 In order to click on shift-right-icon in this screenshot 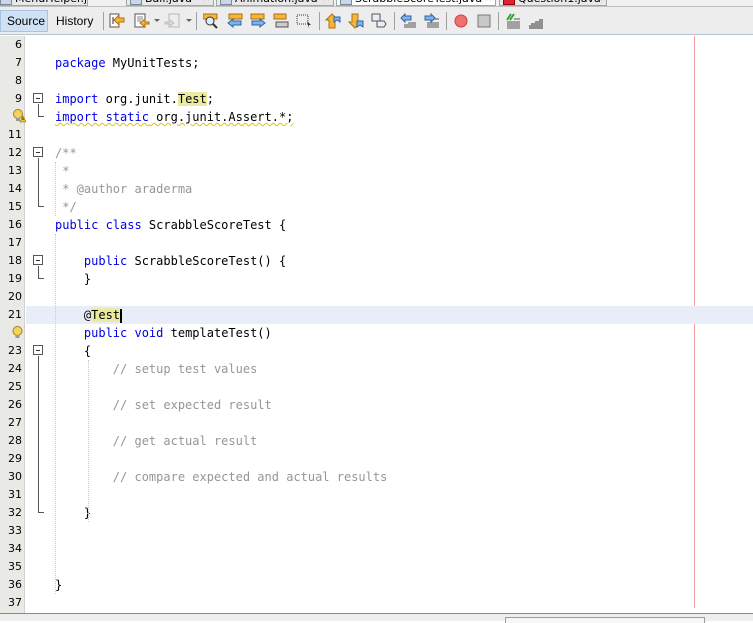, I will do `click(431, 21)`.